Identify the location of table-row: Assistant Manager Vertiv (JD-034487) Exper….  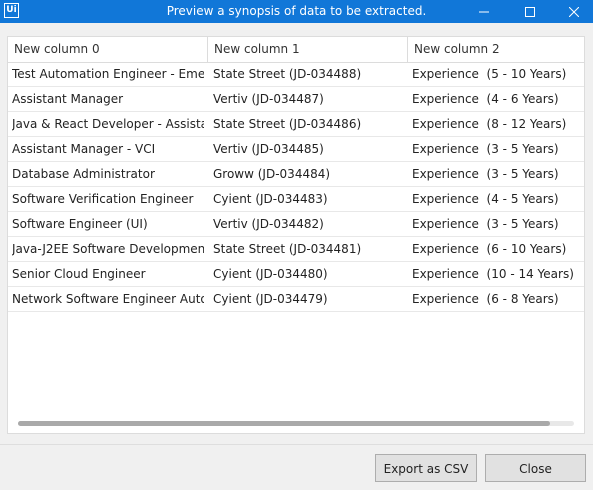
(296, 99).